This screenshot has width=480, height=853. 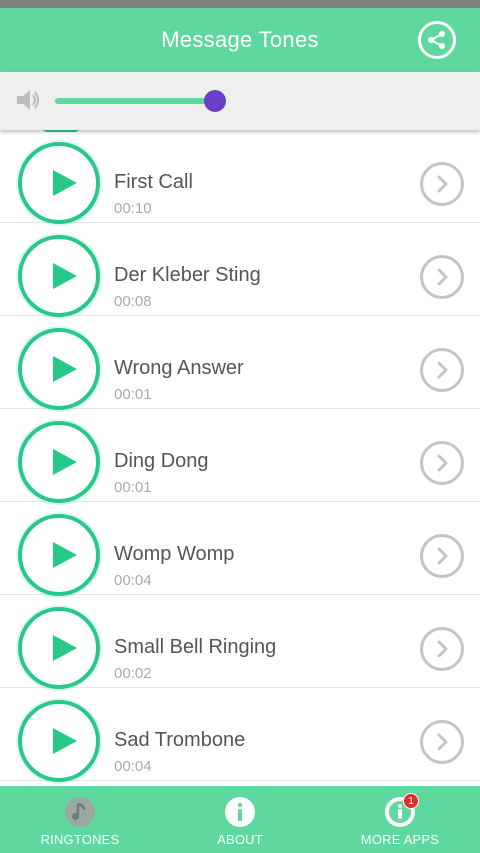 I want to click on volume-slider-thumb, so click(x=215, y=101).